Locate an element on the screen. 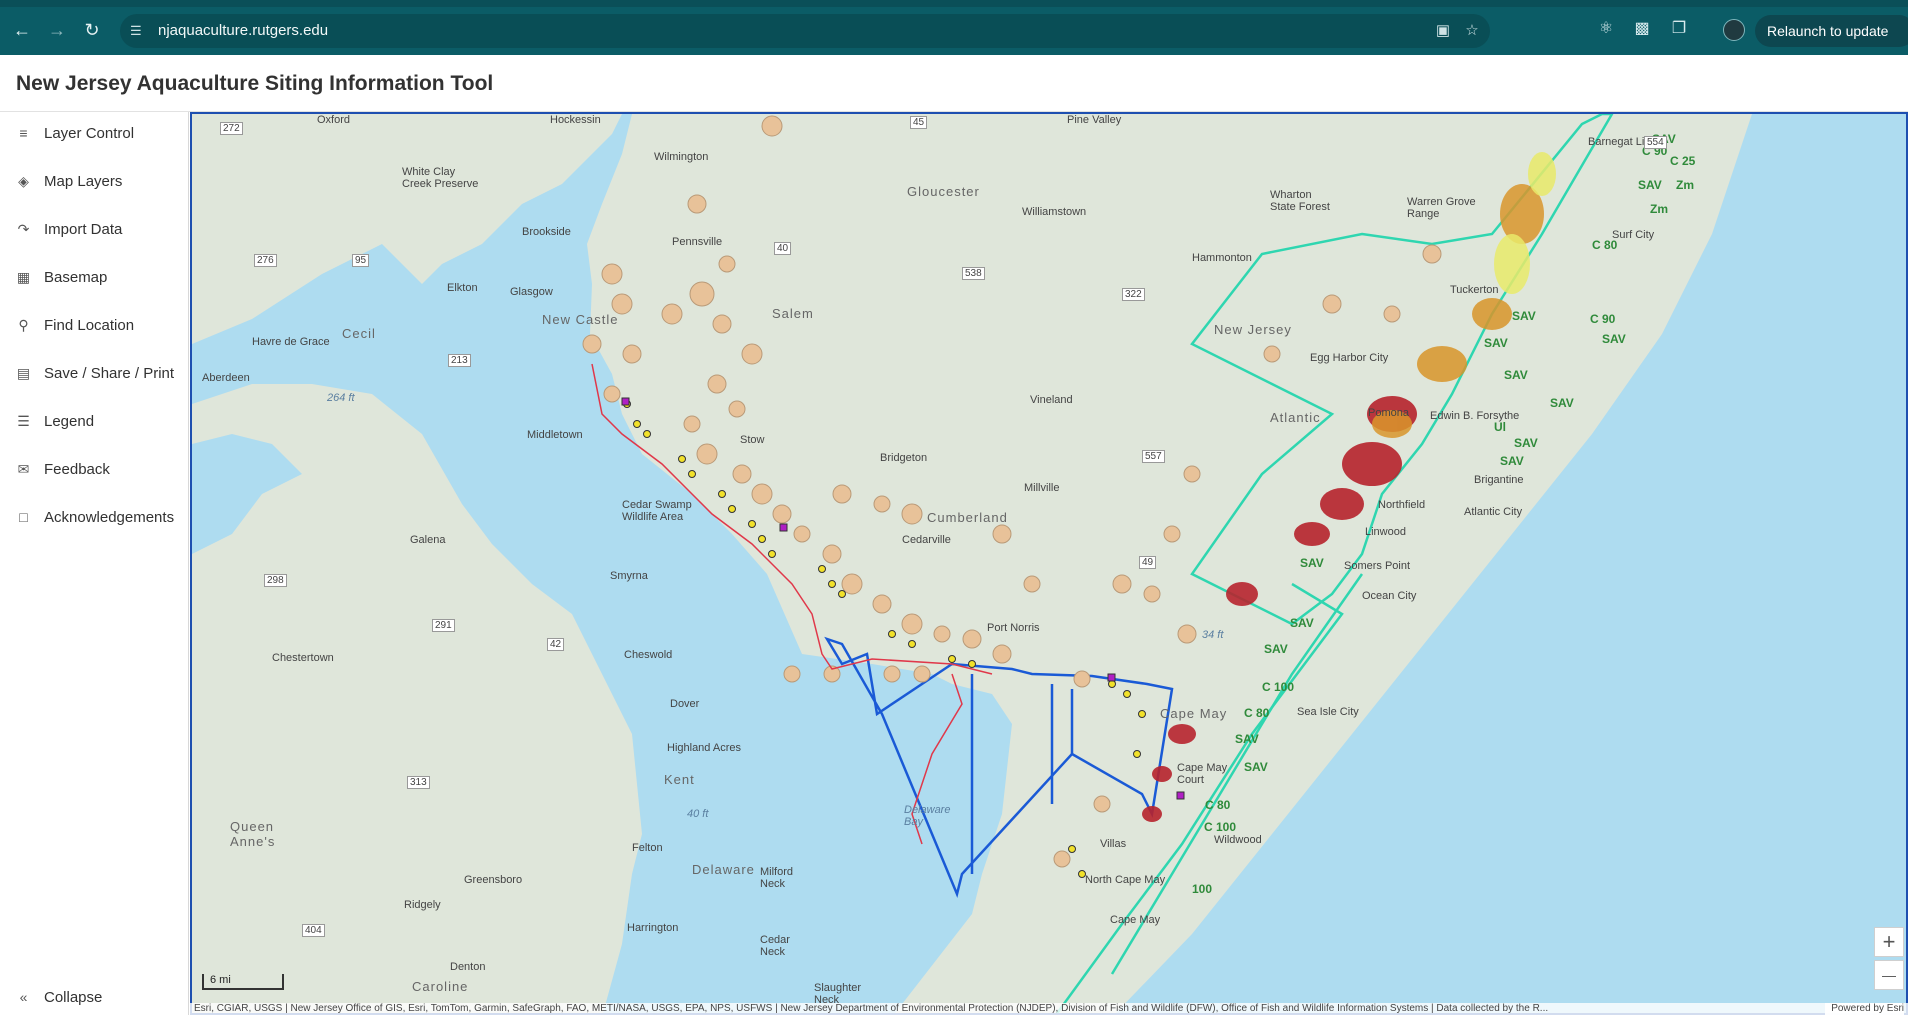 Image resolution: width=1908 pixels, height=1015 pixels. sidebar-item-label: Import Data is located at coordinates (83, 229).